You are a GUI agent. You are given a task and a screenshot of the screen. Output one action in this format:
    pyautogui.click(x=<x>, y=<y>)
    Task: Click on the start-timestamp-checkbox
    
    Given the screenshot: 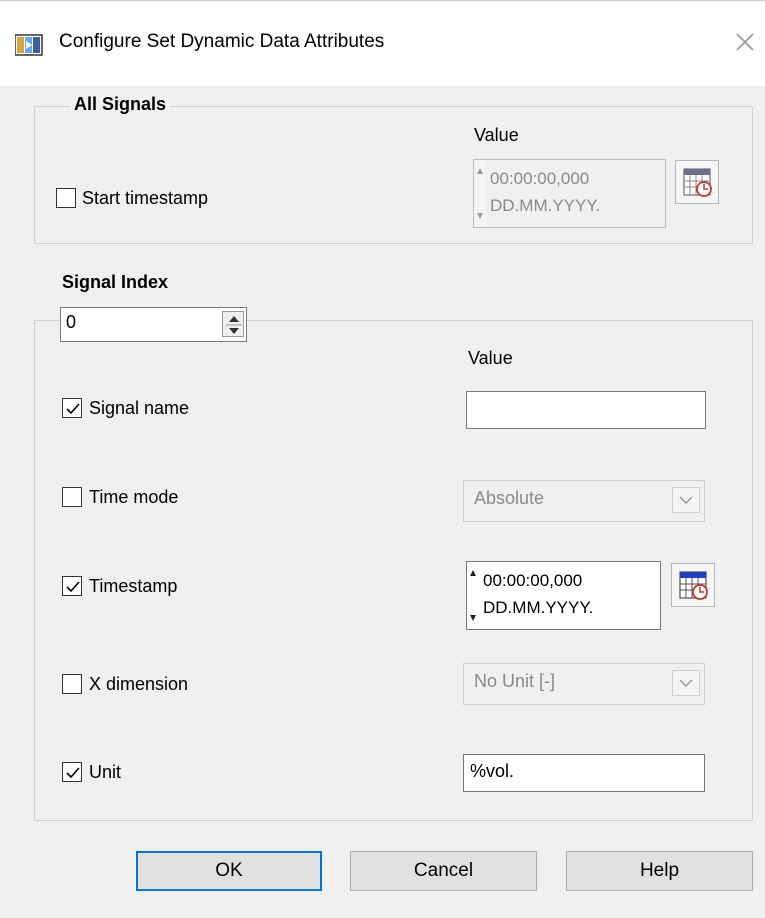 What is the action you would take?
    pyautogui.click(x=66, y=198)
    